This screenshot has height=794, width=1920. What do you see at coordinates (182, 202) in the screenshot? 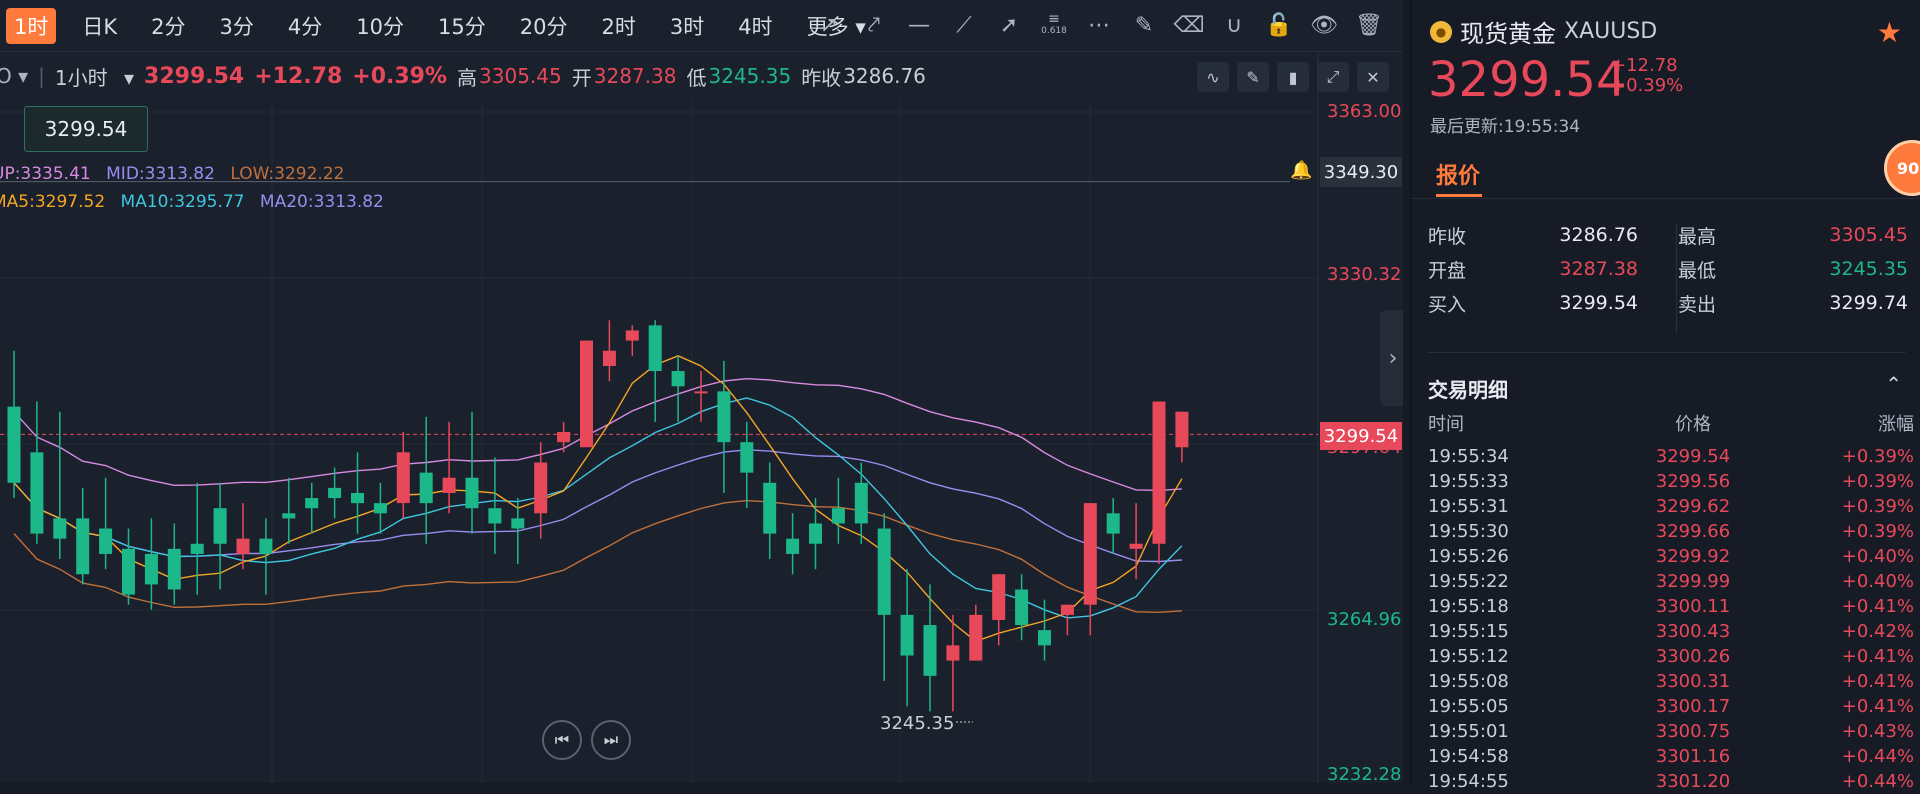
I see `ma10-value: MA10:3295.77` at bounding box center [182, 202].